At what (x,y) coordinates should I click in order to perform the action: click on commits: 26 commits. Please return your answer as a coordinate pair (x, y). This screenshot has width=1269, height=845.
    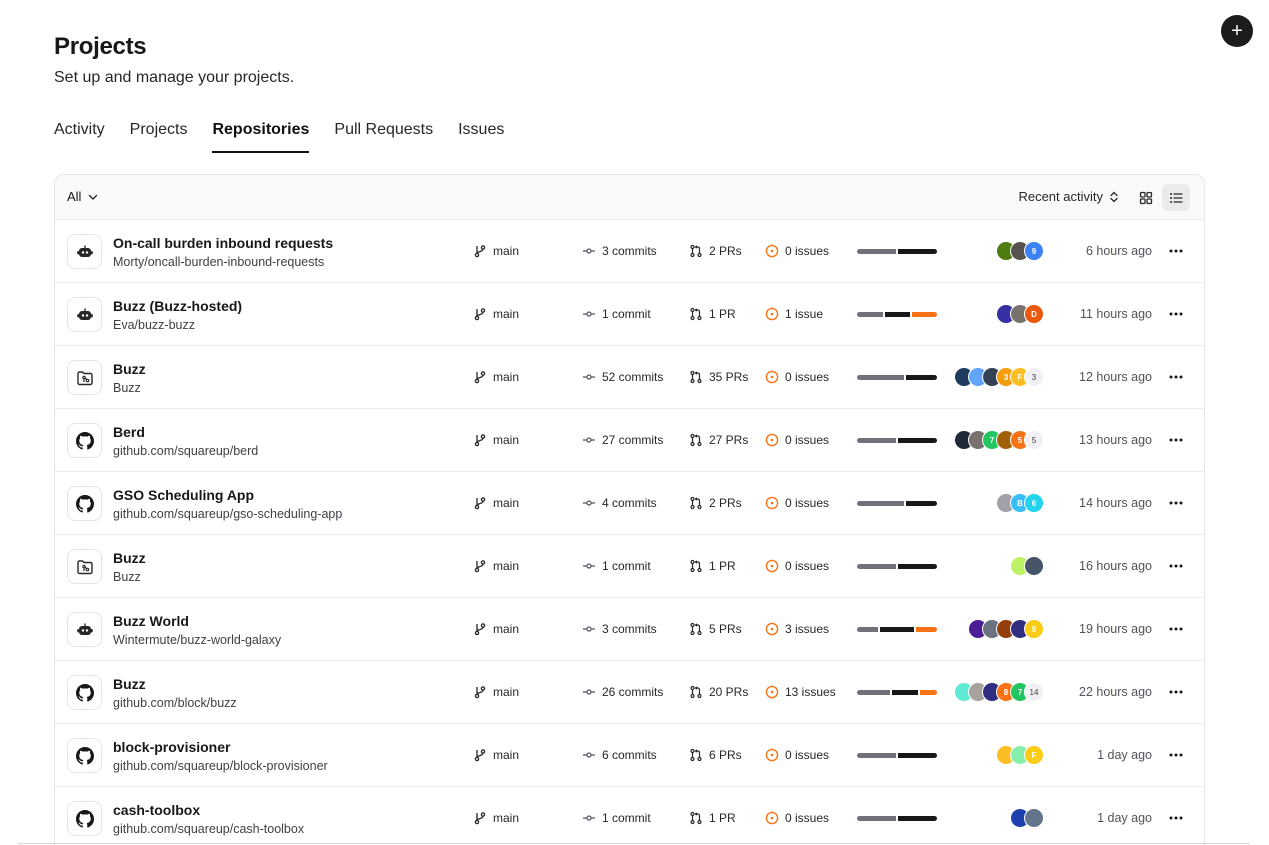
    Looking at the image, I should click on (622, 692).